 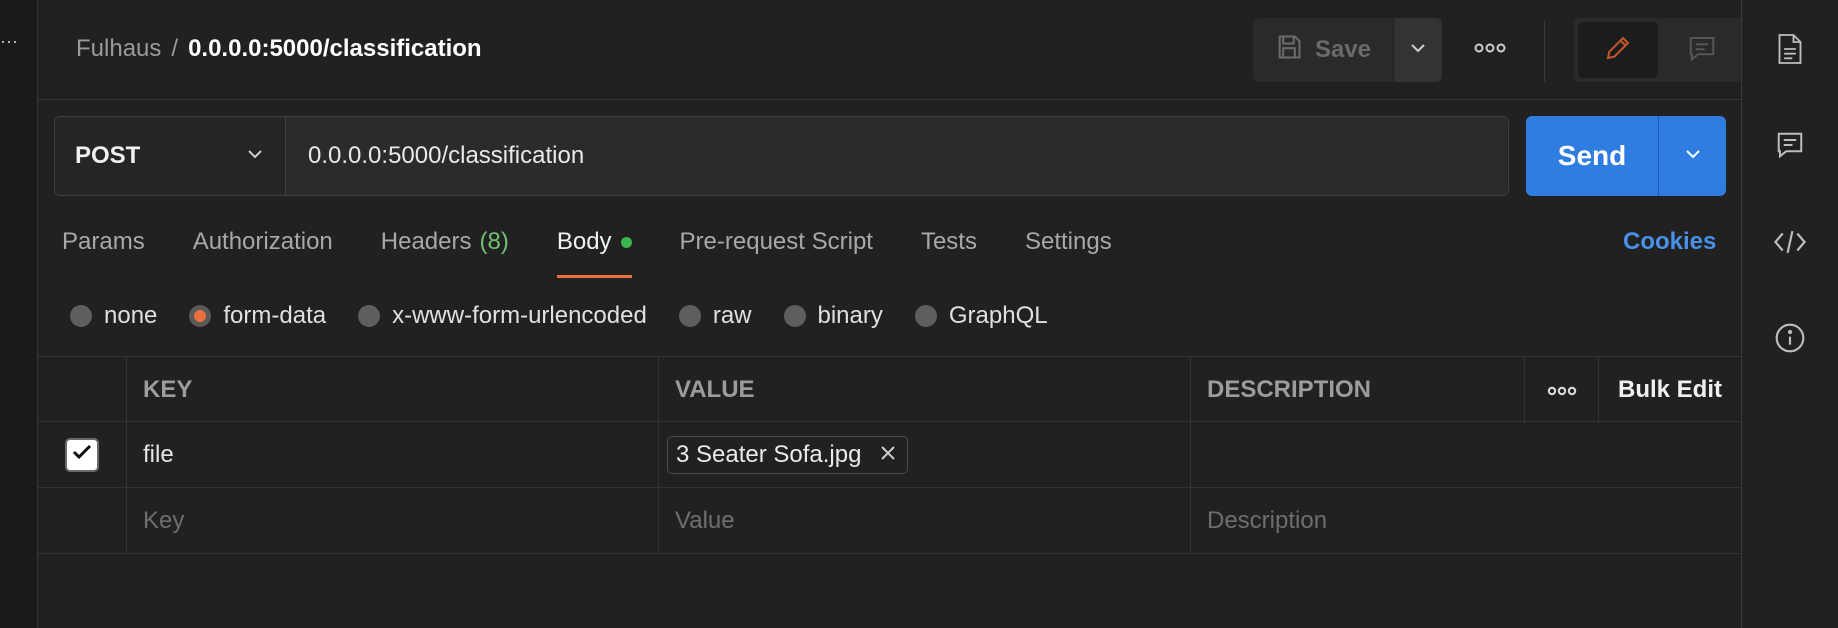 I want to click on body-type-raw: raw, so click(x=715, y=316).